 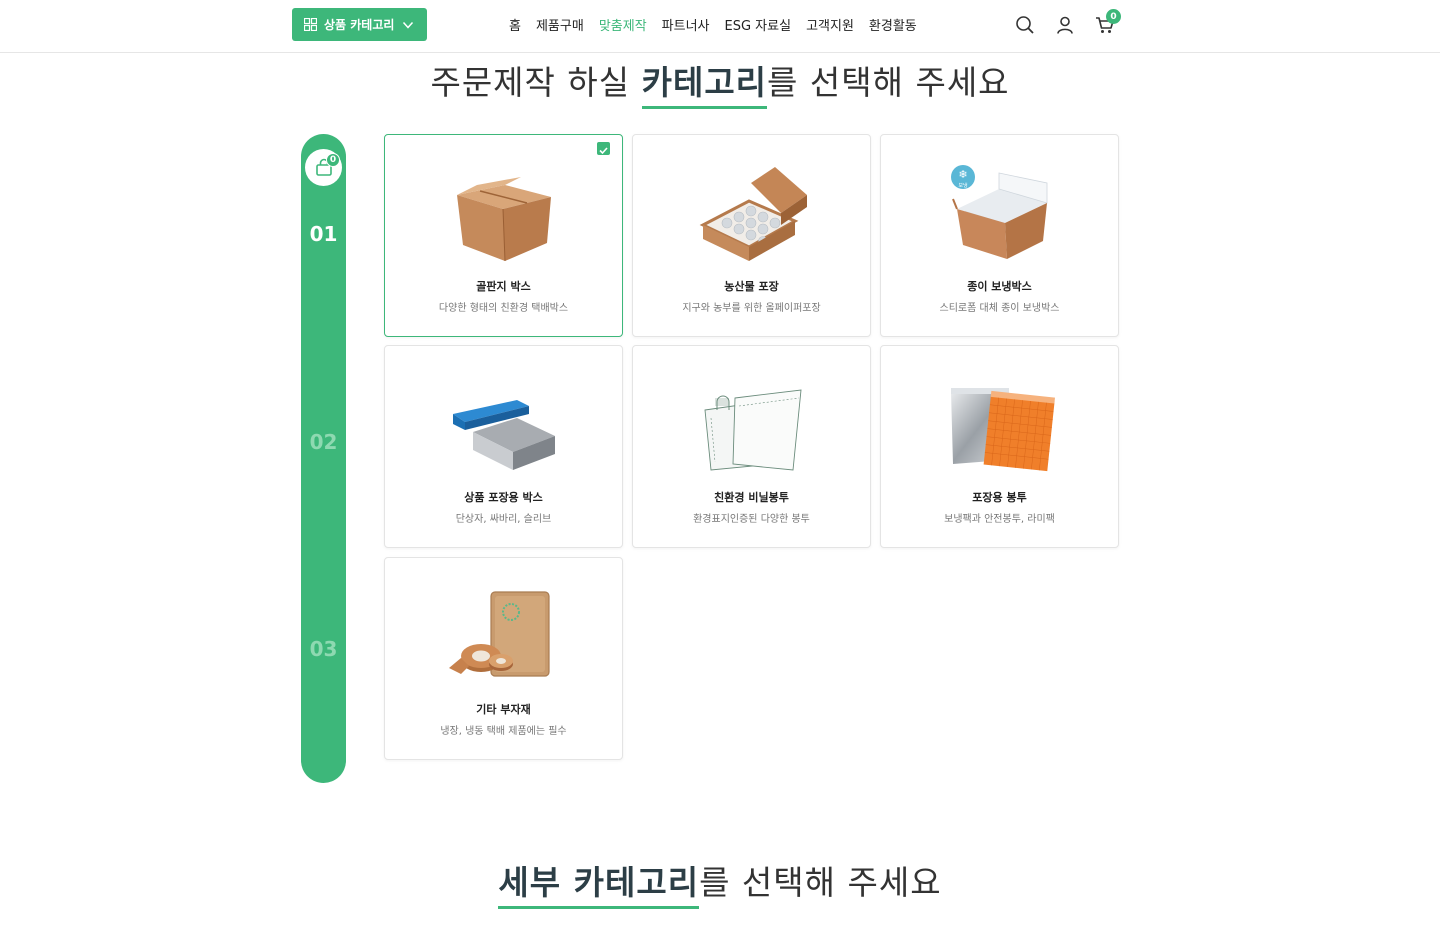 I want to click on subcategory-section-title: 세부 카테고리를 선택해 주세요, so click(x=720, y=882).